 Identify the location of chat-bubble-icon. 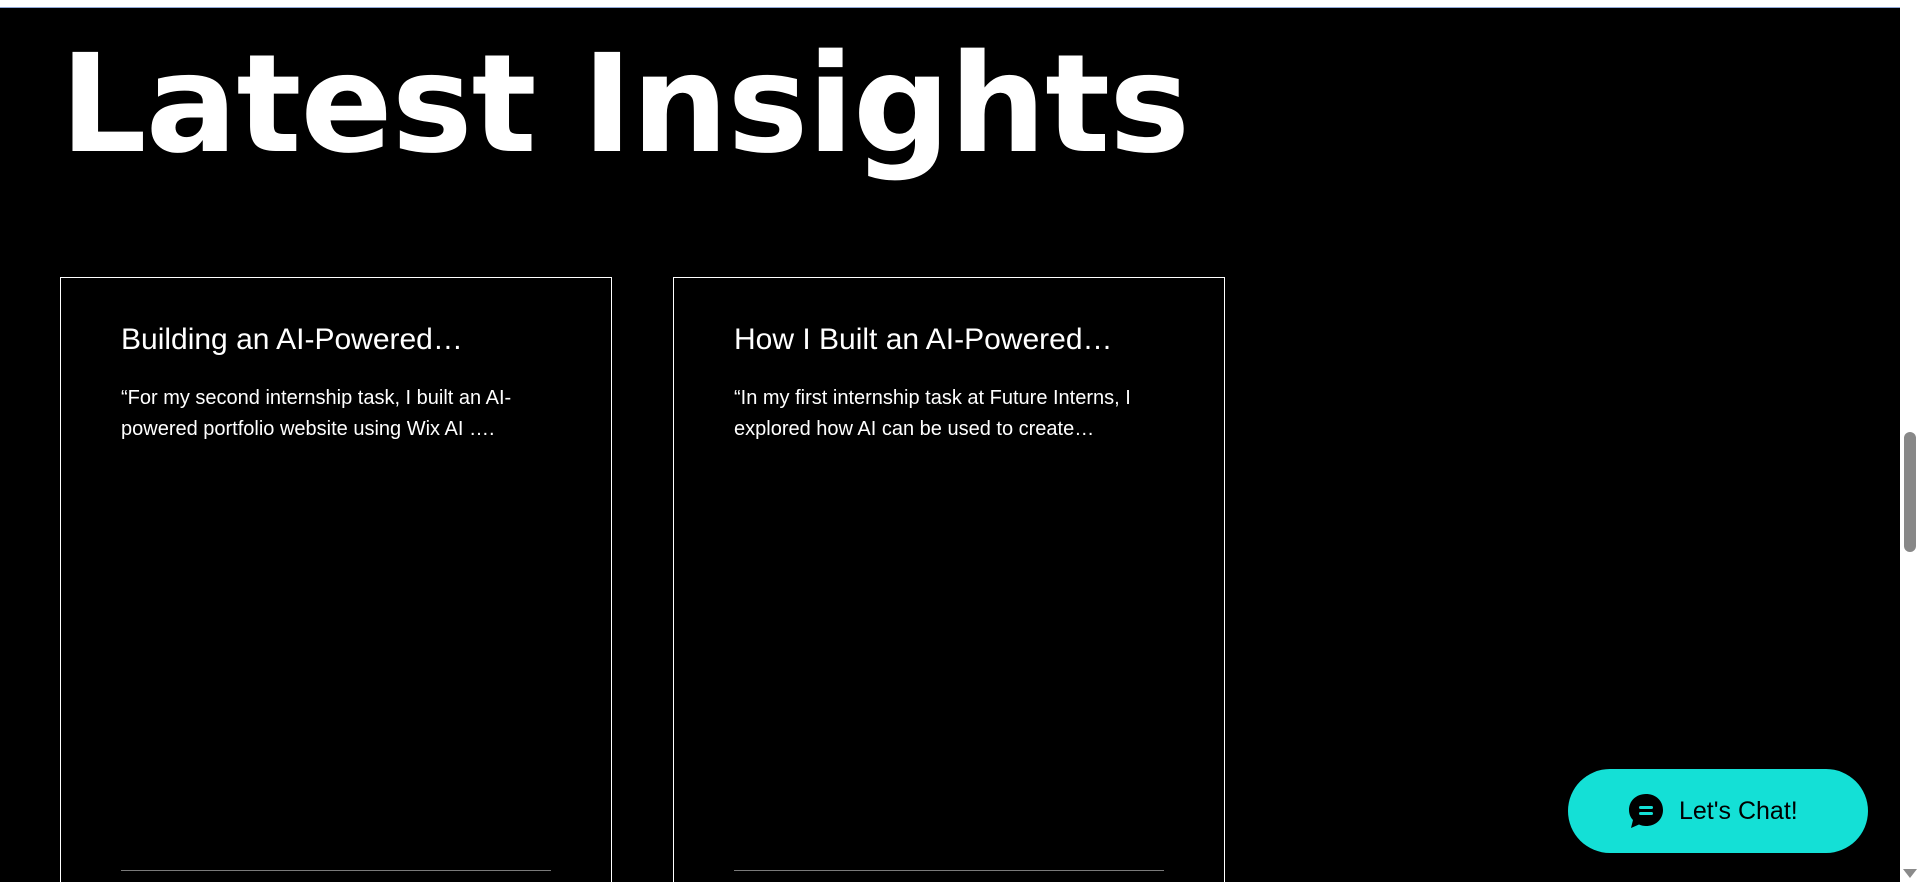
(1646, 811).